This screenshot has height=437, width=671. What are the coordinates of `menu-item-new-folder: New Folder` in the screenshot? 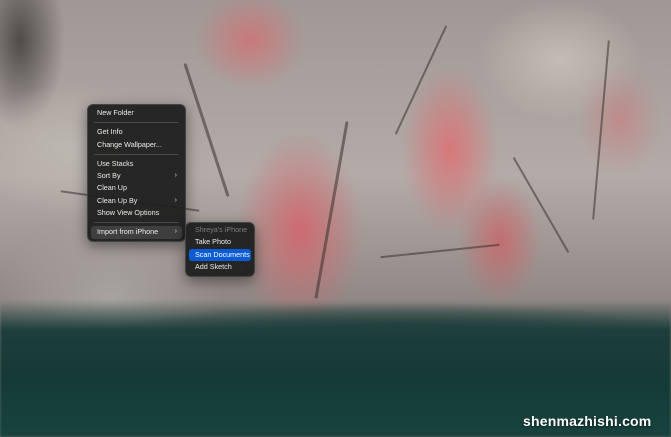 It's located at (136, 113).